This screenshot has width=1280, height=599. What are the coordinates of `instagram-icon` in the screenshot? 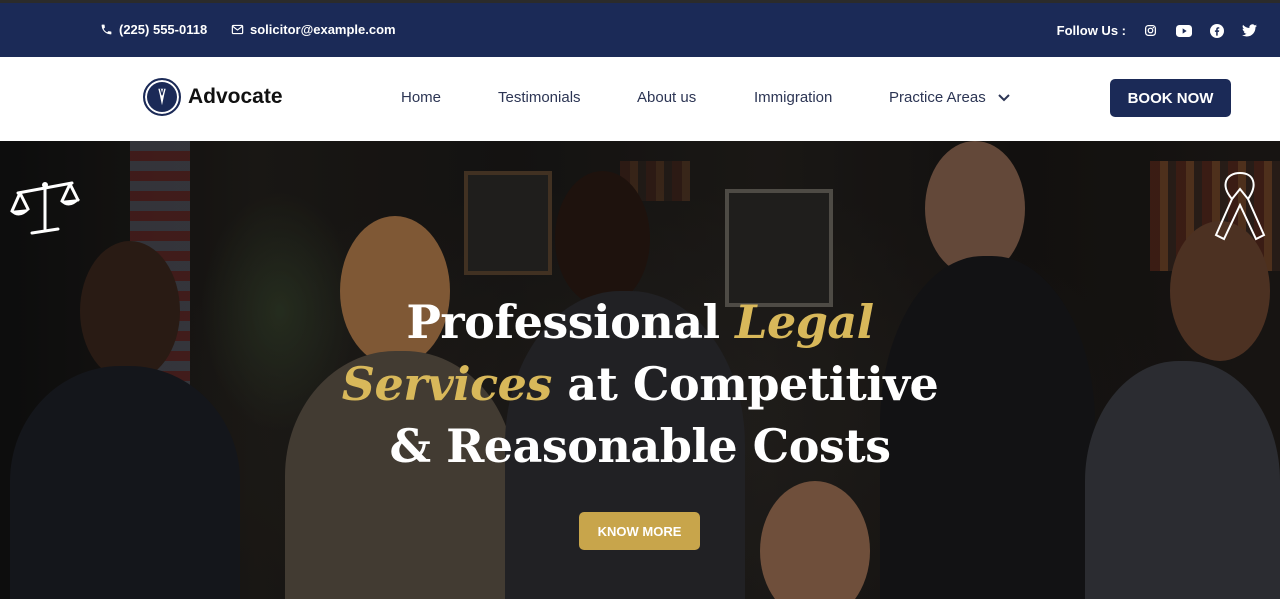 It's located at (1150, 30).